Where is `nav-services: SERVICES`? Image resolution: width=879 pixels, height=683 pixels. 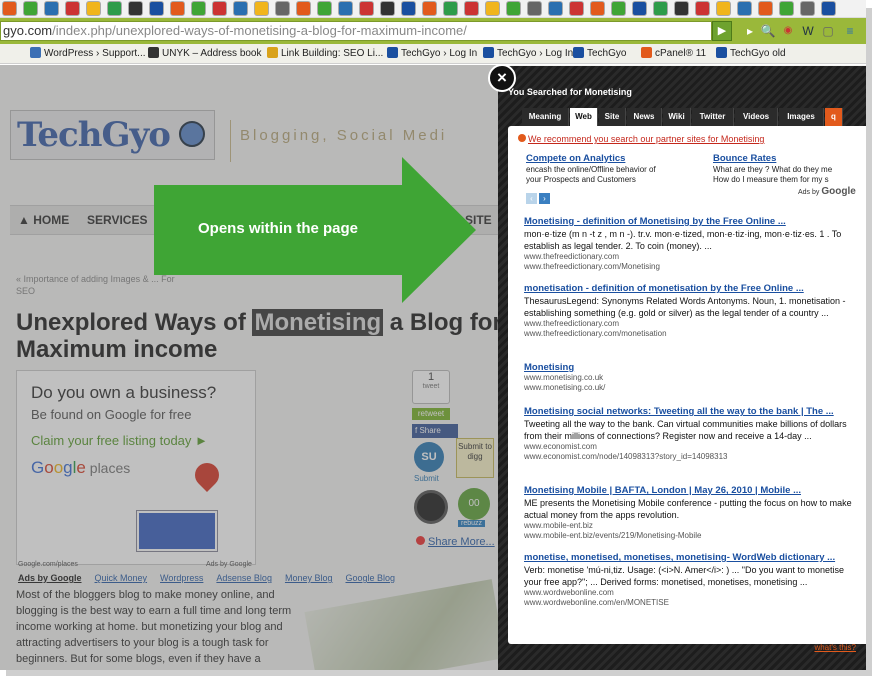
nav-services: SERVICES is located at coordinates (117, 220).